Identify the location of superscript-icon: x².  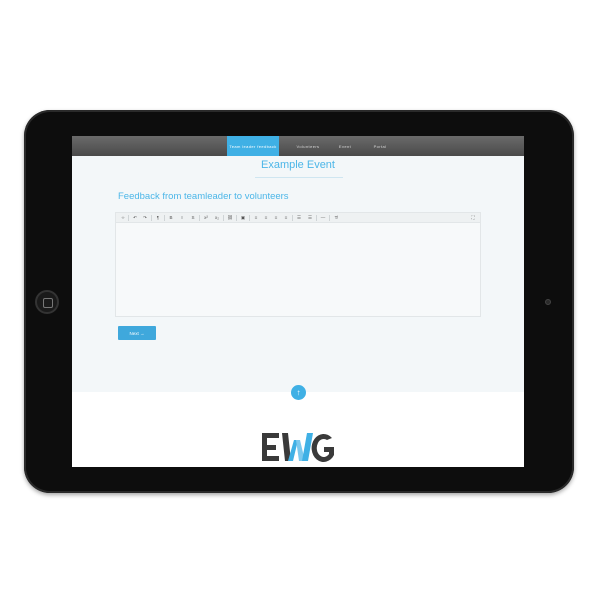
(206, 218).